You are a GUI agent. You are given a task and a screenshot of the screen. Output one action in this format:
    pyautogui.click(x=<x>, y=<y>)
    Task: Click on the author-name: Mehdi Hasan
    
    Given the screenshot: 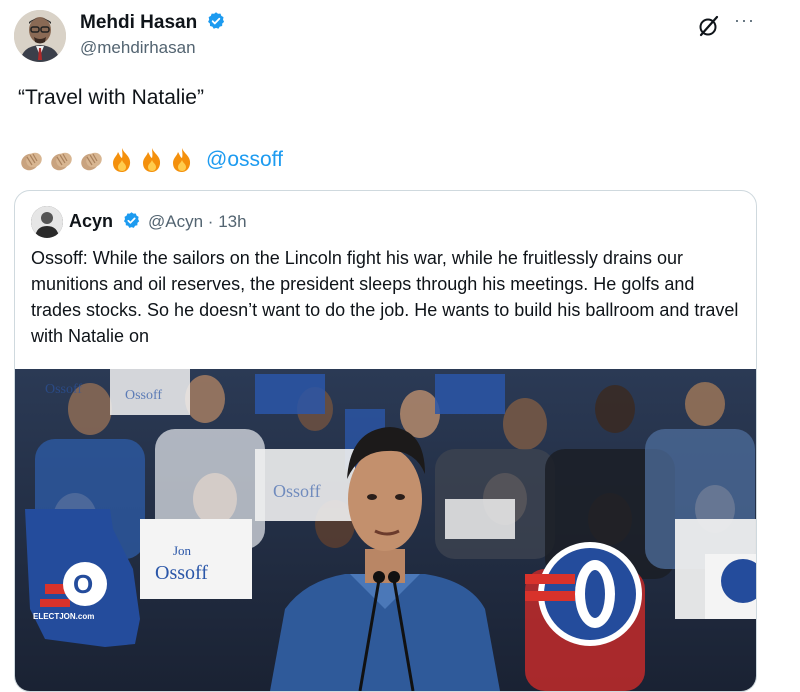 What is the action you would take?
    pyautogui.click(x=153, y=24)
    